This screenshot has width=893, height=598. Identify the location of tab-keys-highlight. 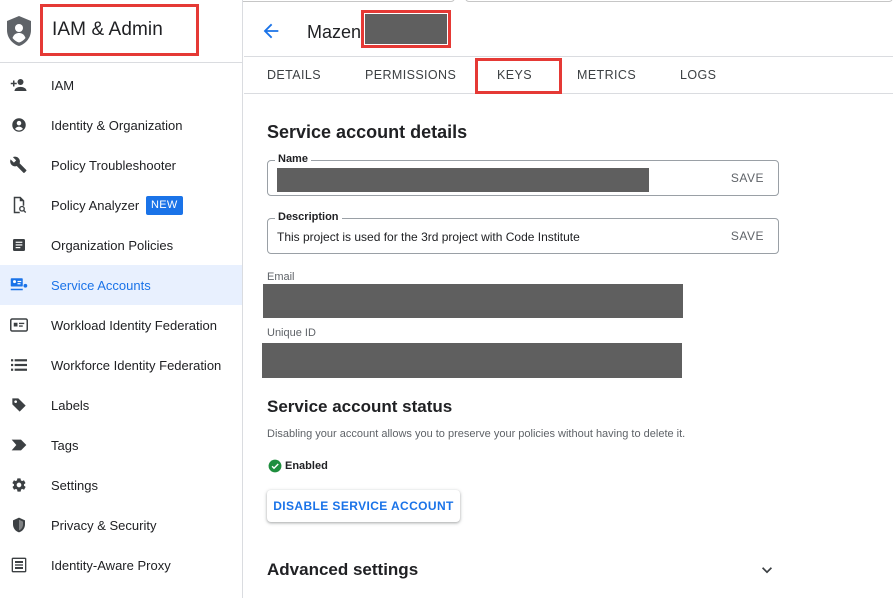
(518, 76).